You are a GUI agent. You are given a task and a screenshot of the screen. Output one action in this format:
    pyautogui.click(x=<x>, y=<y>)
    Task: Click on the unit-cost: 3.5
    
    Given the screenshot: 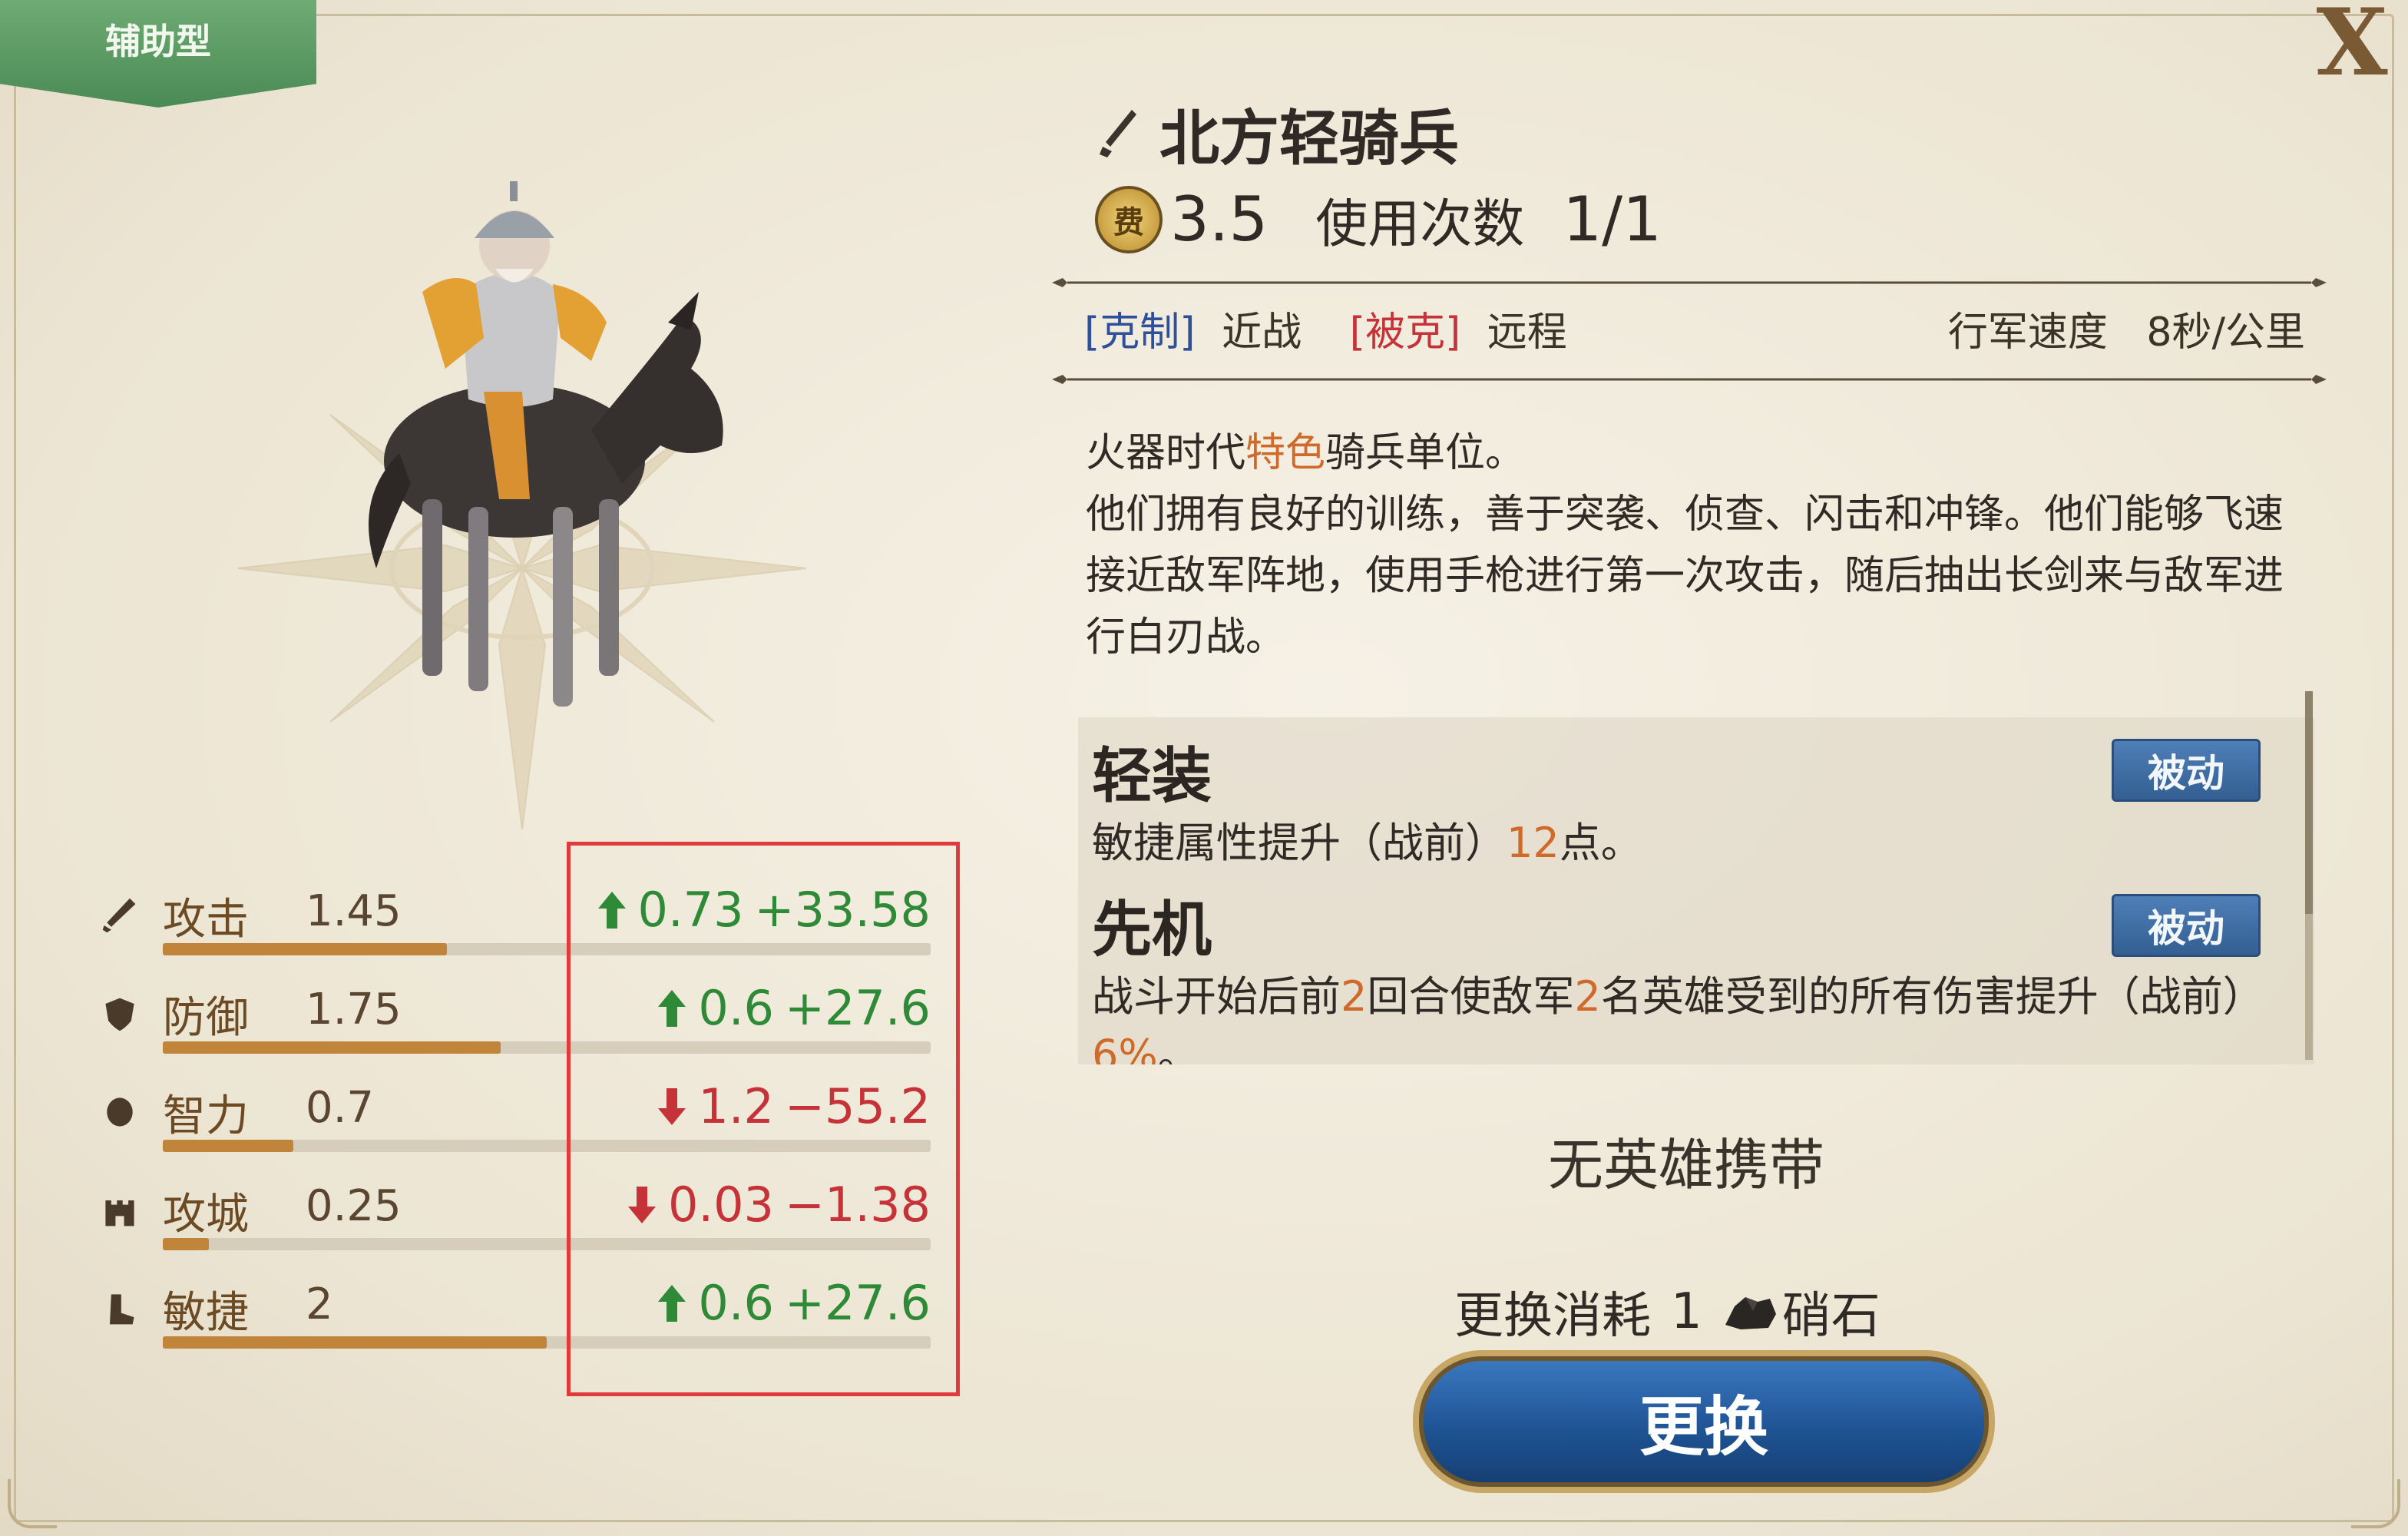 What is the action you would take?
    pyautogui.click(x=1219, y=219)
    